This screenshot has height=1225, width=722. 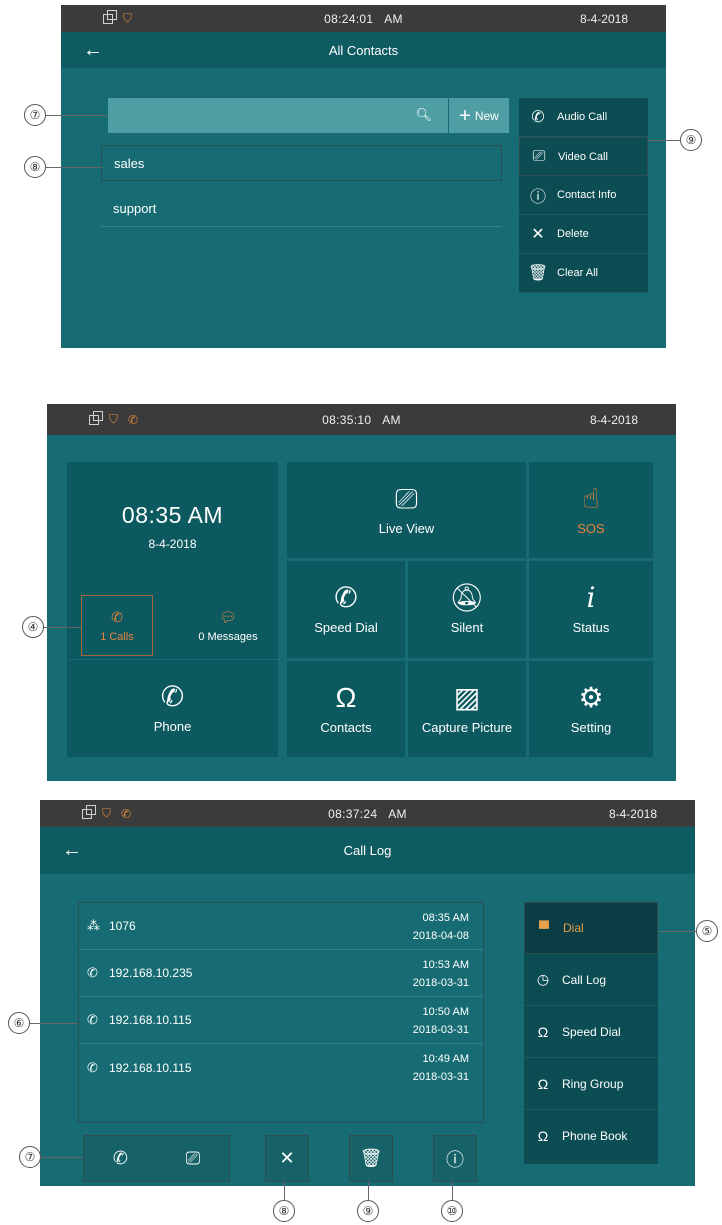 I want to click on silent-tile: 🔕︎ Silent, so click(x=467, y=609).